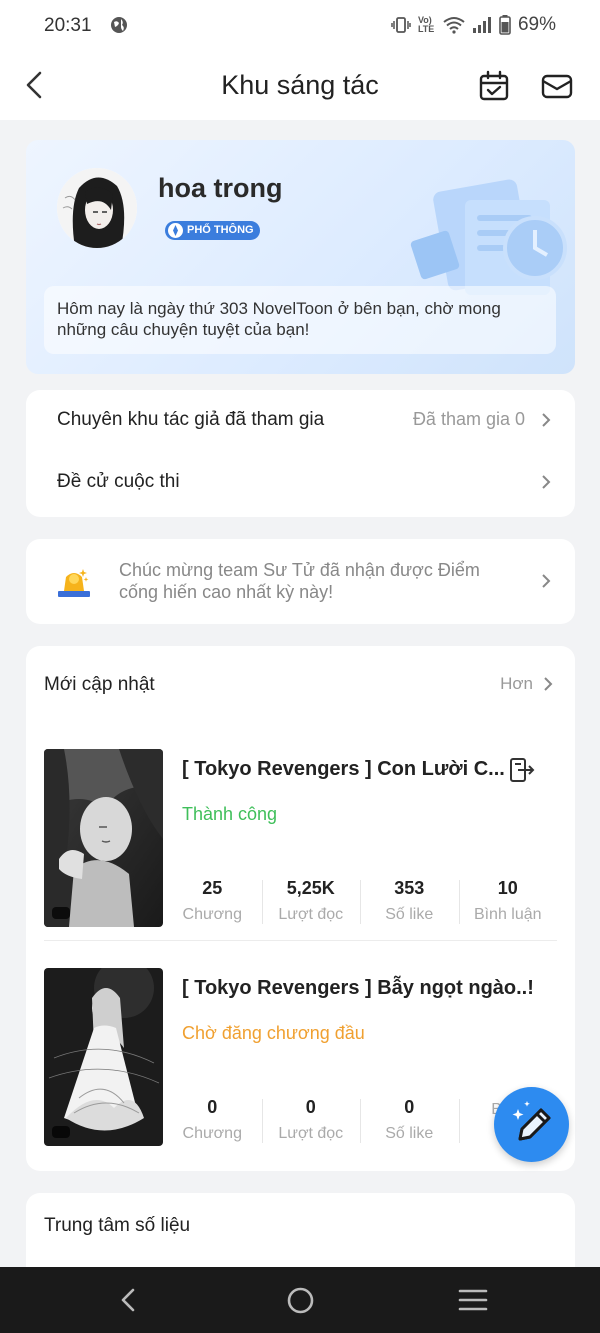 This screenshot has height=1333, width=600. I want to click on level-badge: PHỔ THÔNG, so click(212, 230).